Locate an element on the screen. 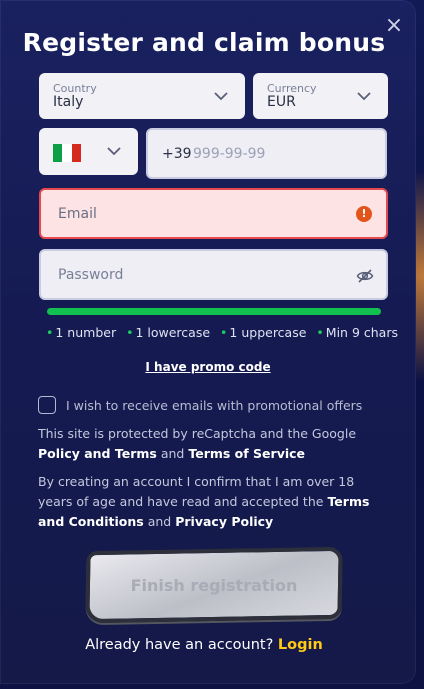 The image size is (424, 689). promo-code-link: I have promo code is located at coordinates (208, 367).